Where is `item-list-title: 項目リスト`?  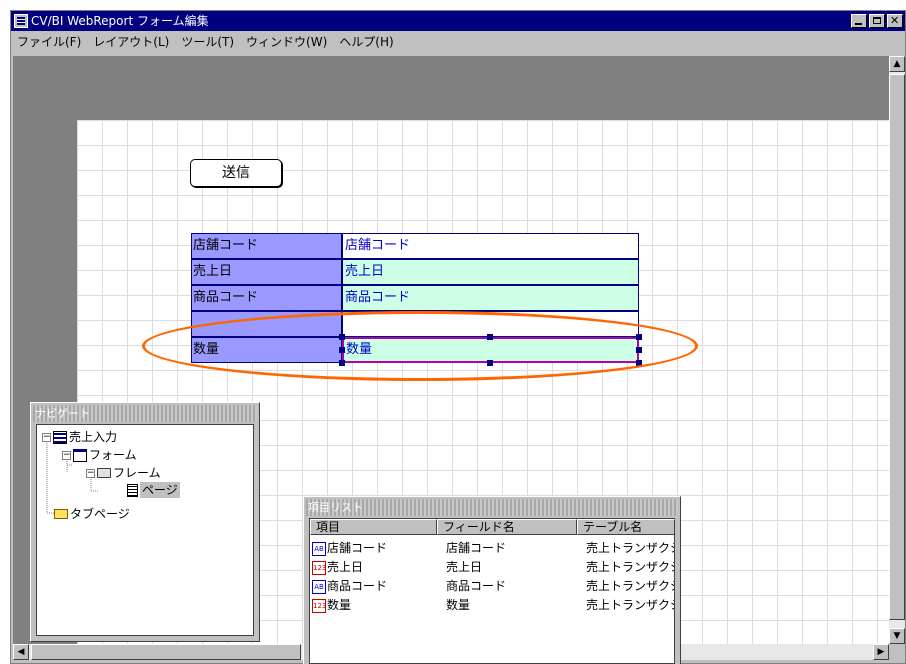 item-list-title: 項目リスト is located at coordinates (492, 507).